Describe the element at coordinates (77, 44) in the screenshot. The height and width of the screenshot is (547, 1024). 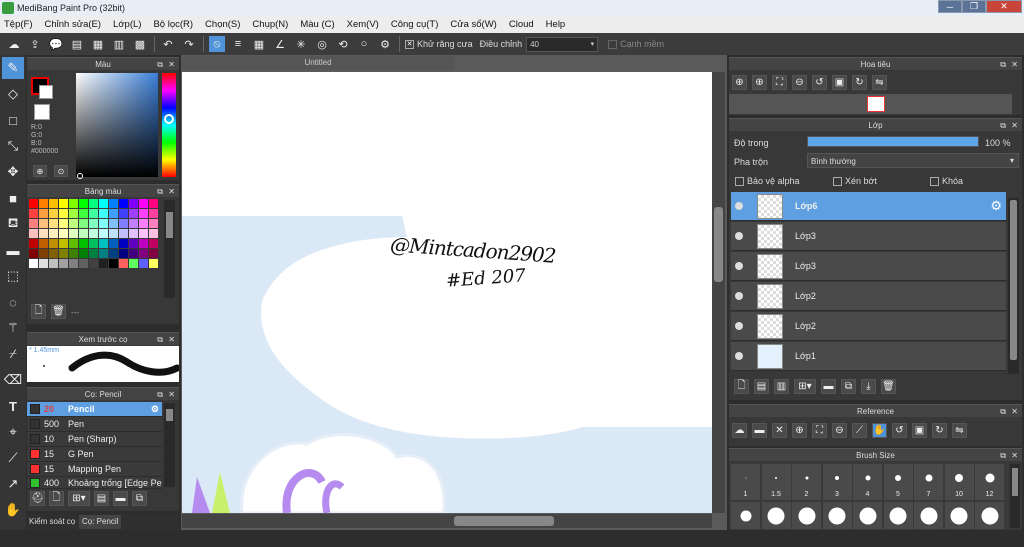
I see `page-icon: ▤` at that location.